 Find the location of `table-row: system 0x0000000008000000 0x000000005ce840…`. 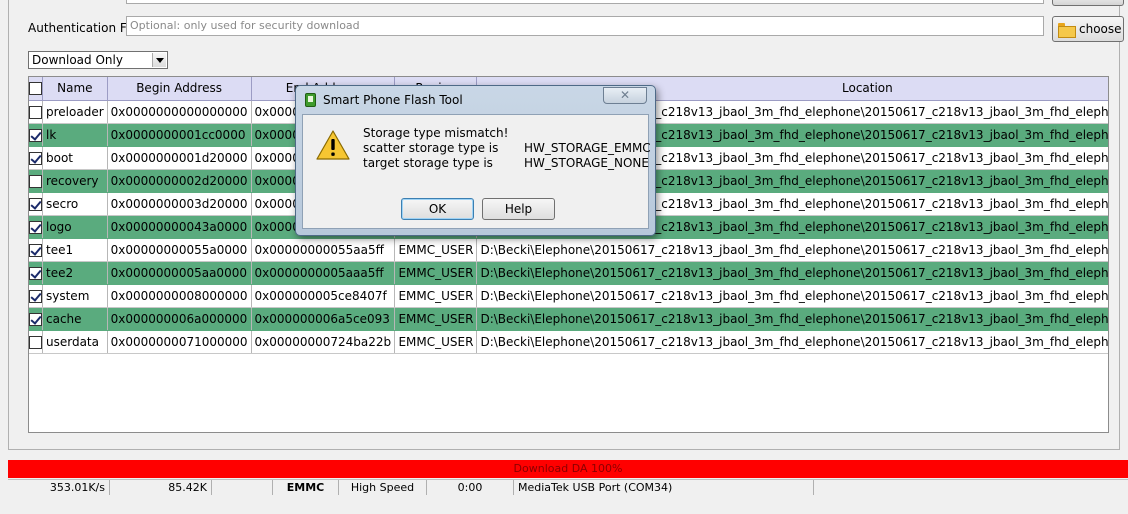

table-row: system 0x0000000008000000 0x000000005ce840… is located at coordinates (568, 296).